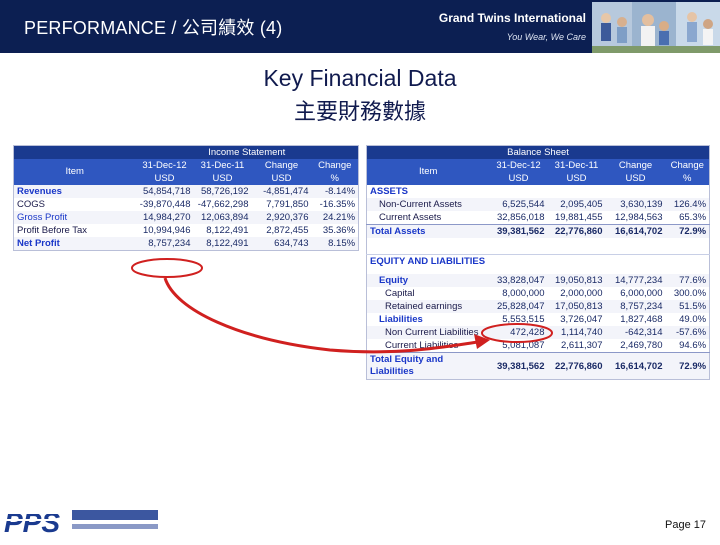 The width and height of the screenshot is (720, 545). What do you see at coordinates (164, 191) in the screenshot?
I see `cell-value: 54,854,718` at bounding box center [164, 191].